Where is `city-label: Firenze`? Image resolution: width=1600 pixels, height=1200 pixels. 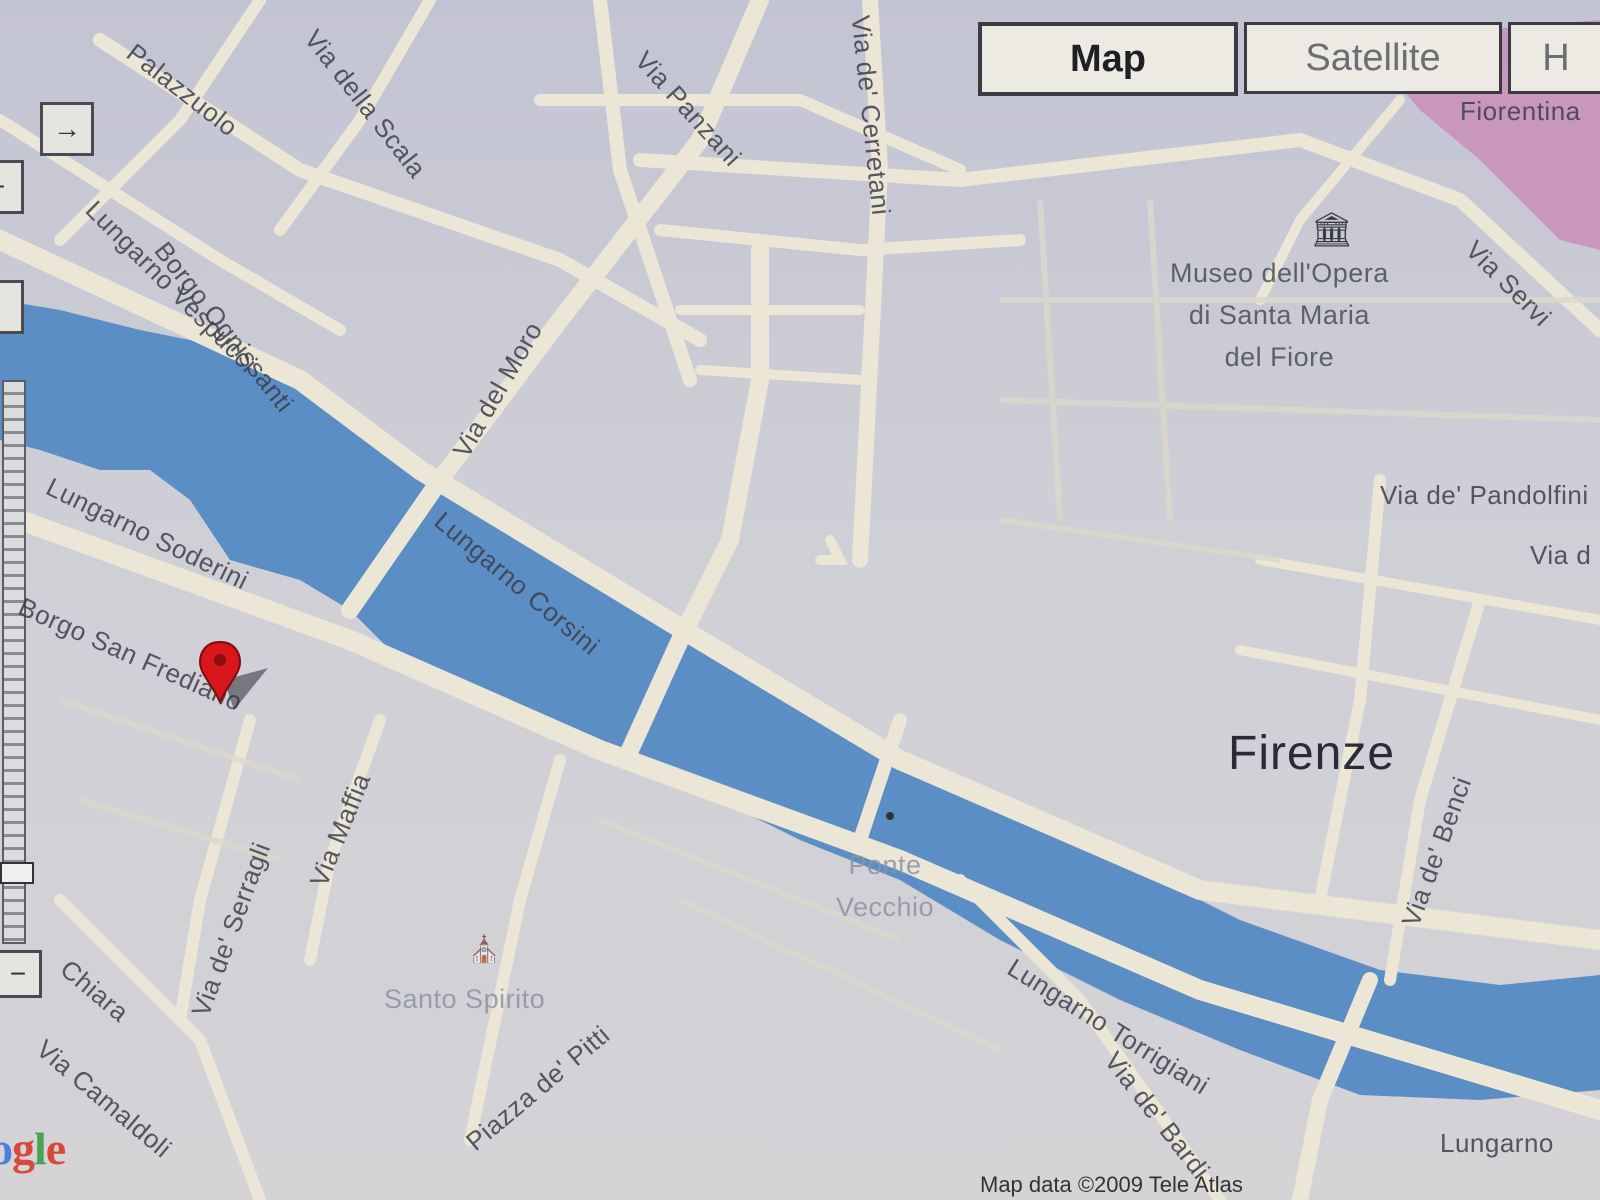 city-label: Firenze is located at coordinates (1312, 753).